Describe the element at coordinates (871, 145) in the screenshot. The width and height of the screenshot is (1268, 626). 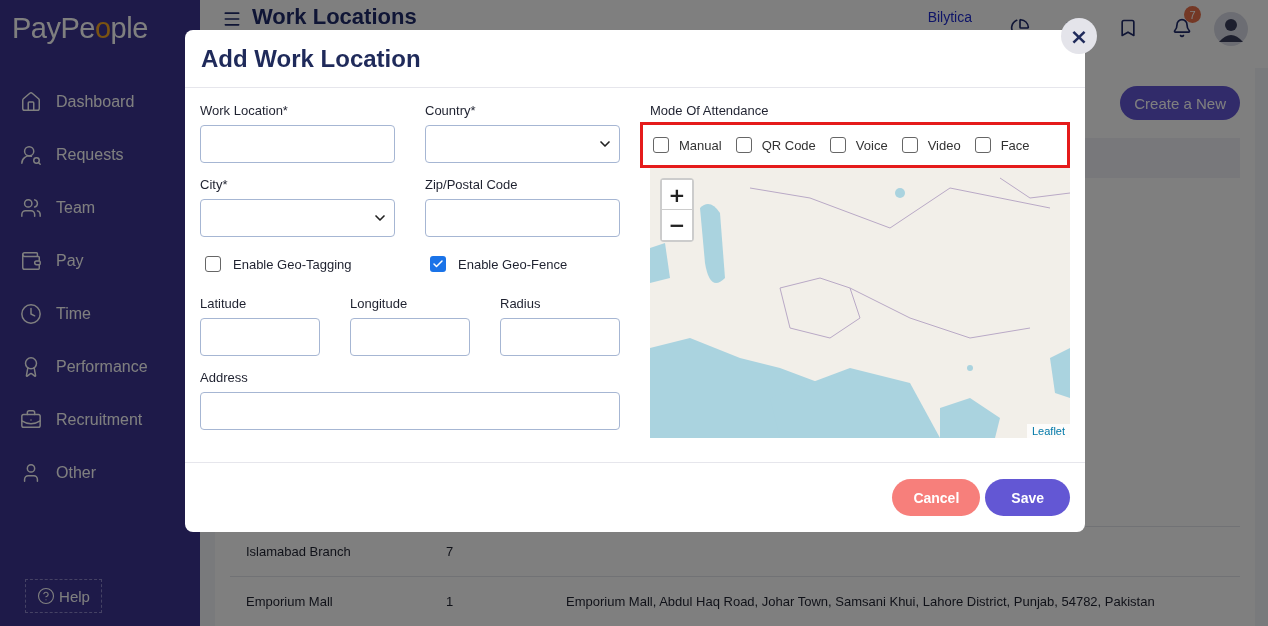
I see `checkbox-label: Voice` at that location.